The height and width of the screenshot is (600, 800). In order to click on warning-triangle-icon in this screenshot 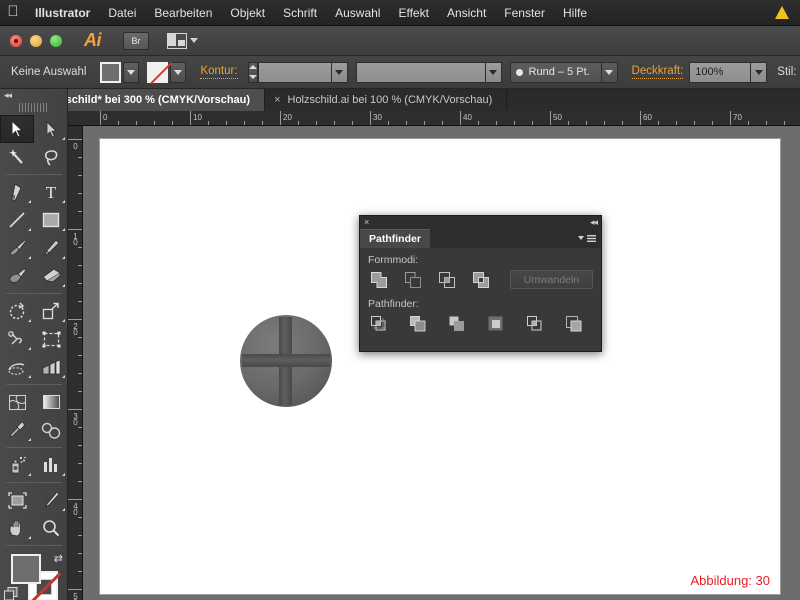, I will do `click(782, 12)`.